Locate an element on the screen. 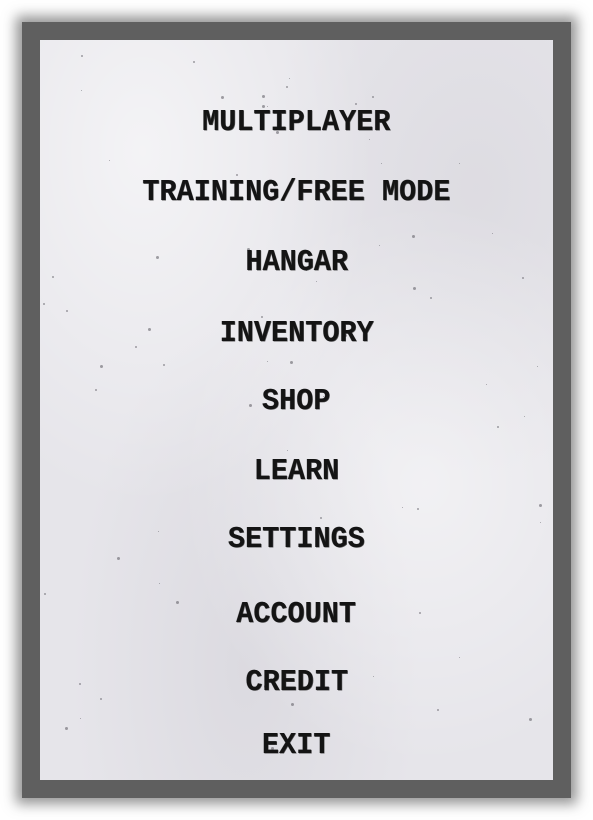 The width and height of the screenshot is (593, 820). menu-item-settings: SETTINGS is located at coordinates (296, 540).